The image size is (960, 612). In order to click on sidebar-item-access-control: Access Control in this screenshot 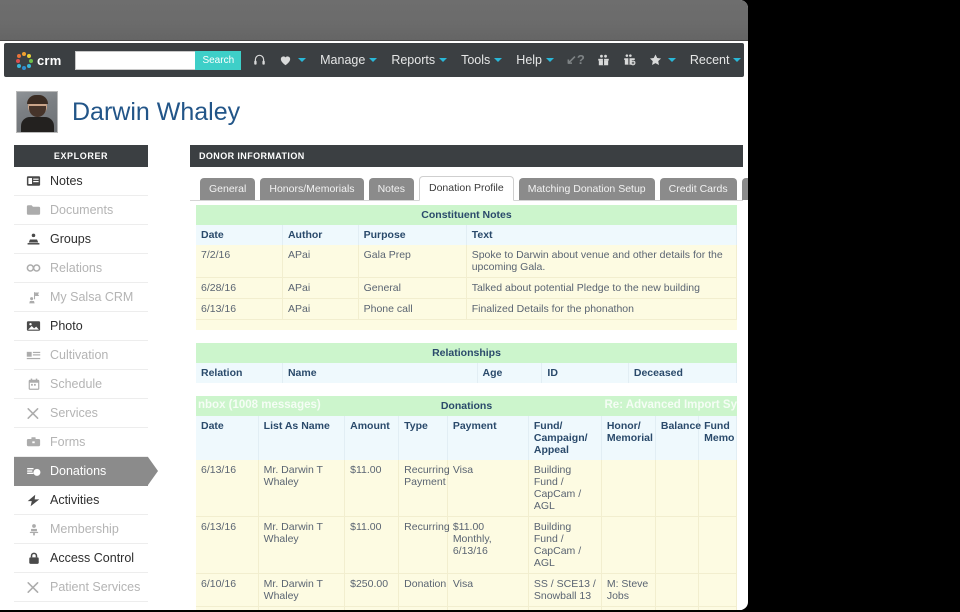, I will do `click(81, 558)`.